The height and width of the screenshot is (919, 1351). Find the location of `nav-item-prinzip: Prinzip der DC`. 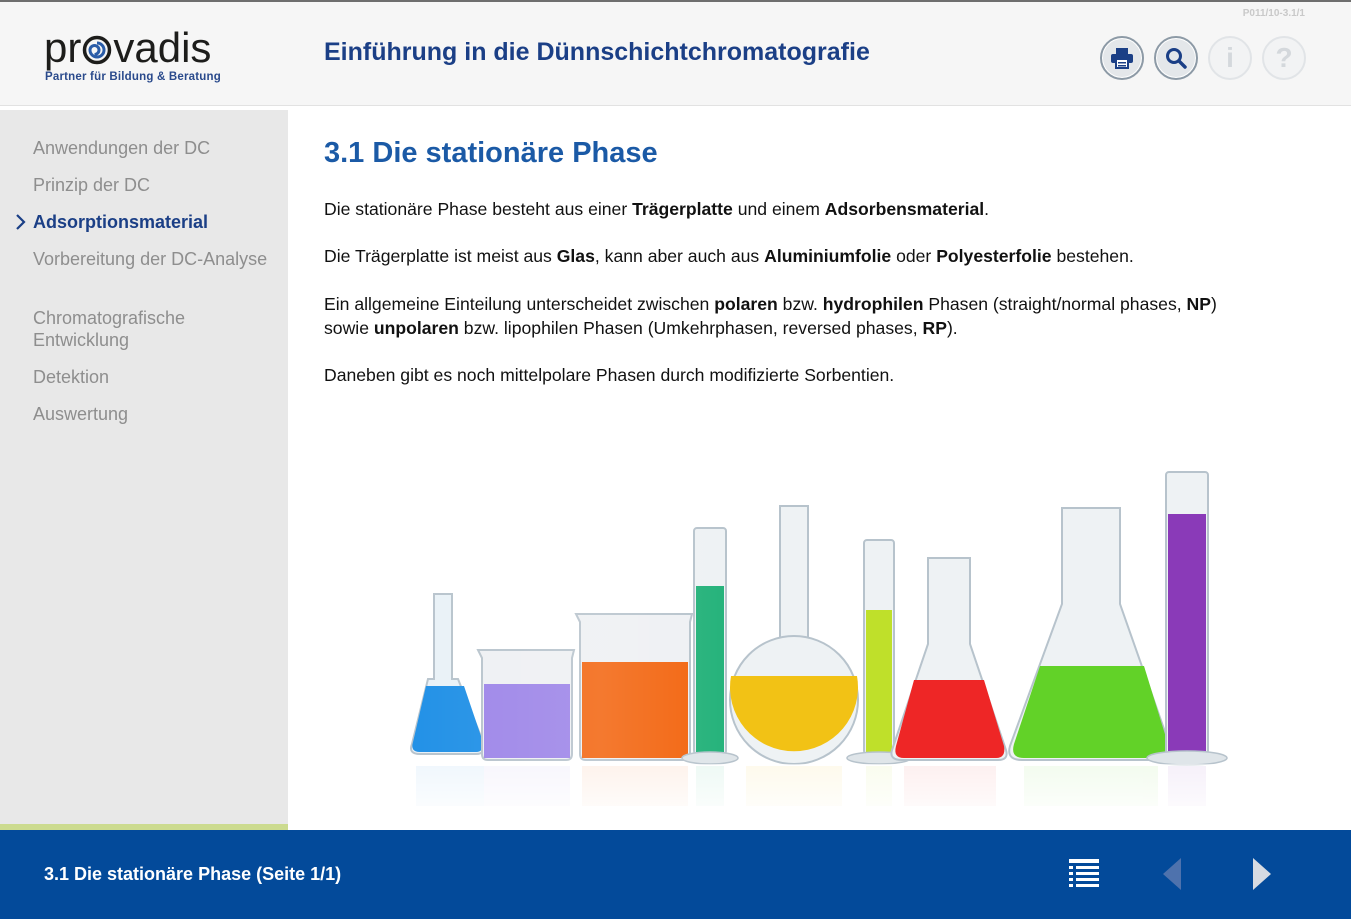

nav-item-prinzip: Prinzip der DC is located at coordinates (153, 185).